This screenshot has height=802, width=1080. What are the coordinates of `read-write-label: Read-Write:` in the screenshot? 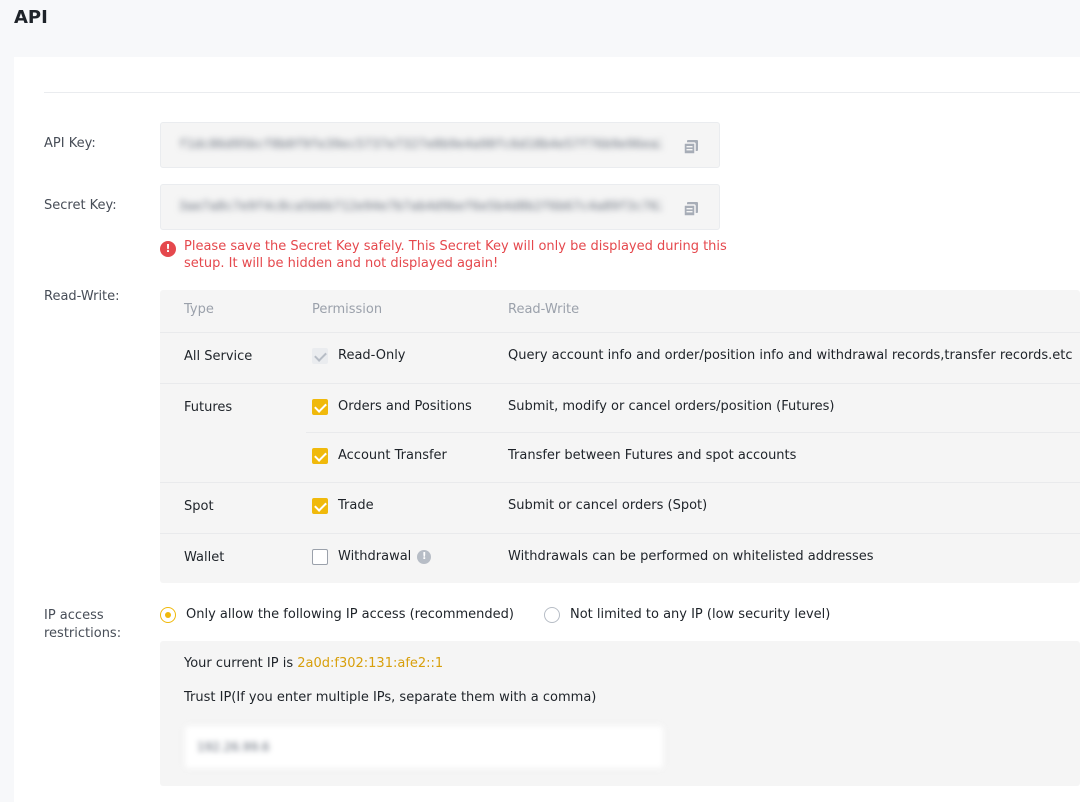 It's located at (82, 296).